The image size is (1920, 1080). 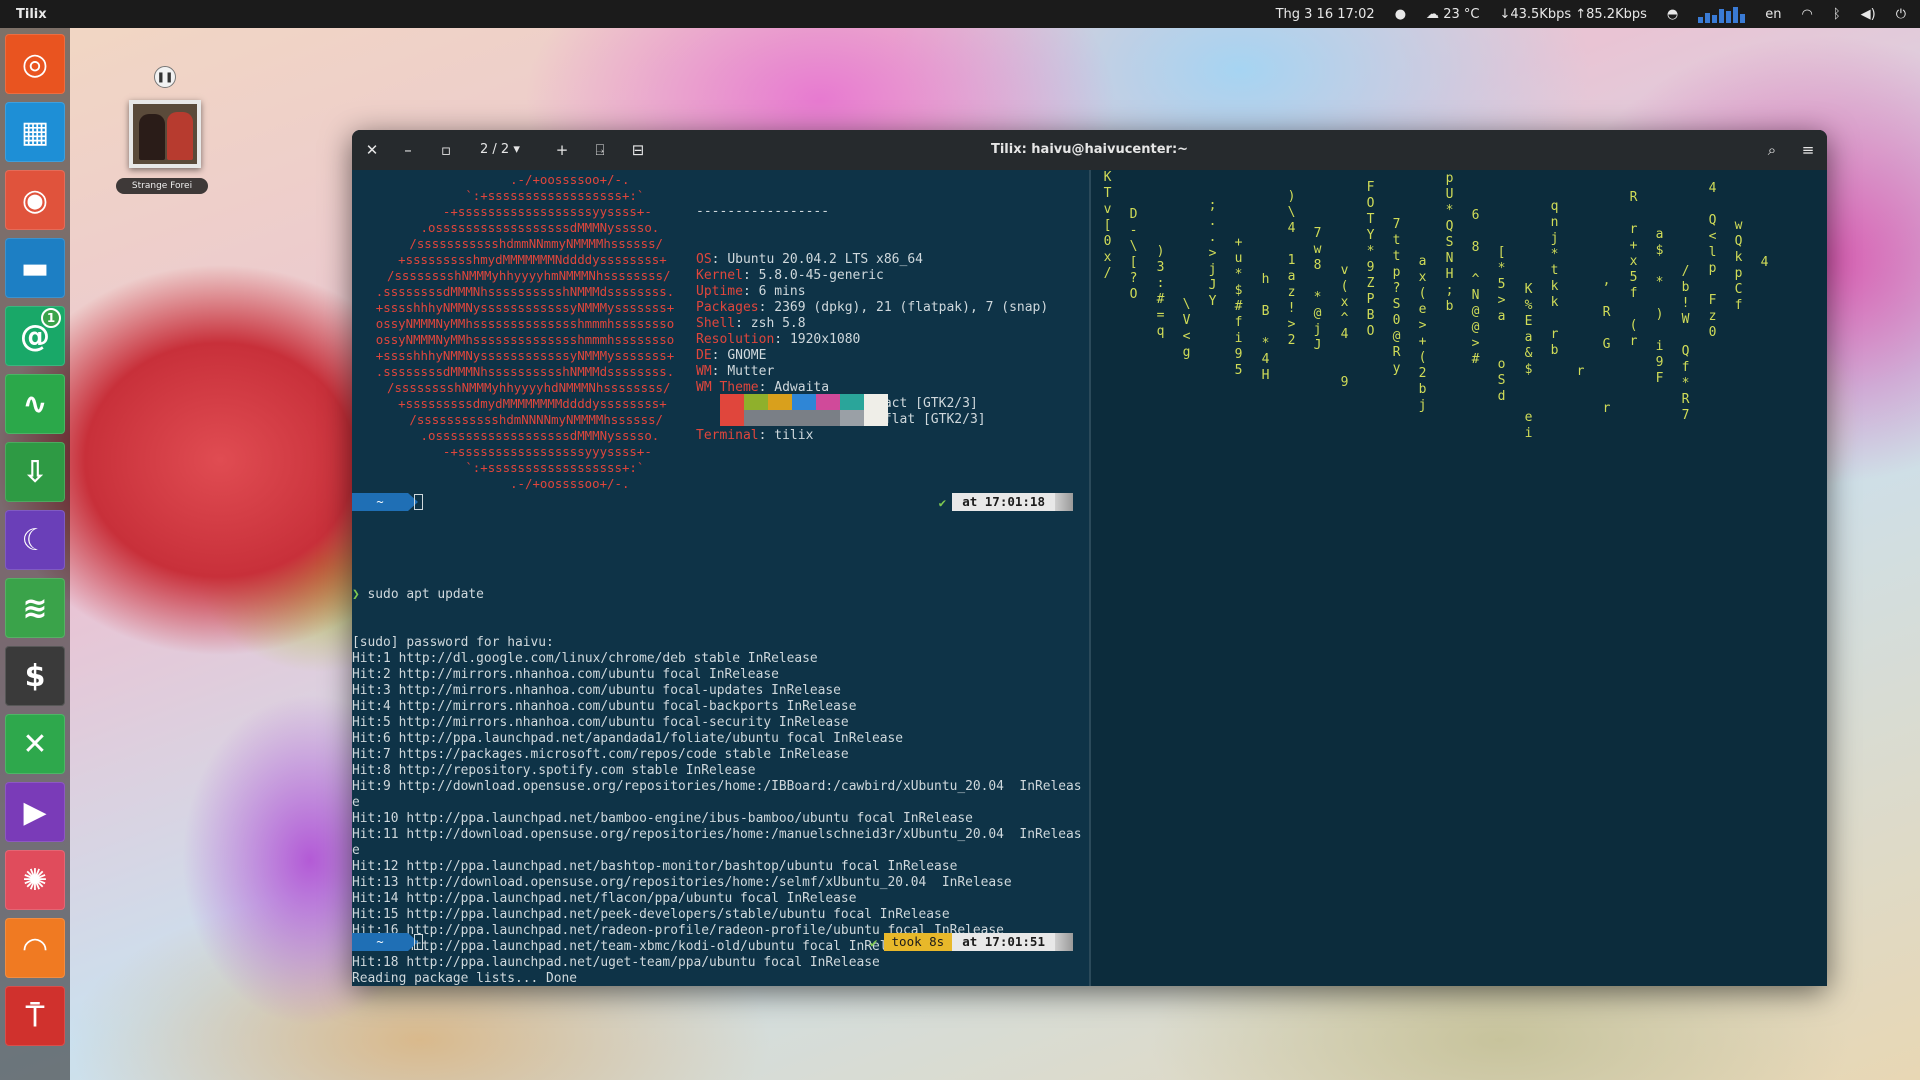 I want to click on color-swatches, so click(x=792, y=410).